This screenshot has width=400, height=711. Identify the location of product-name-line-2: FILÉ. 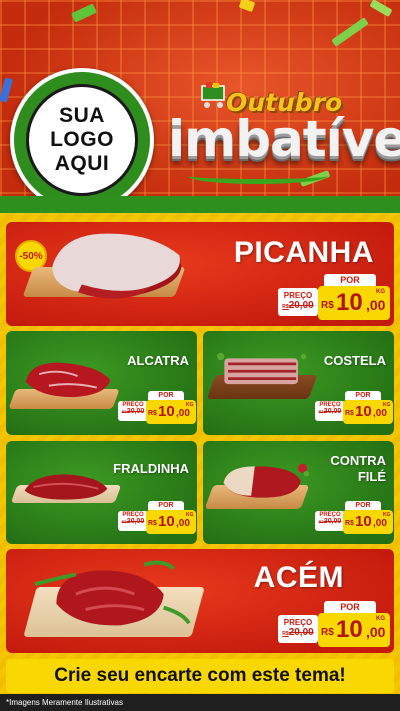
(371, 476).